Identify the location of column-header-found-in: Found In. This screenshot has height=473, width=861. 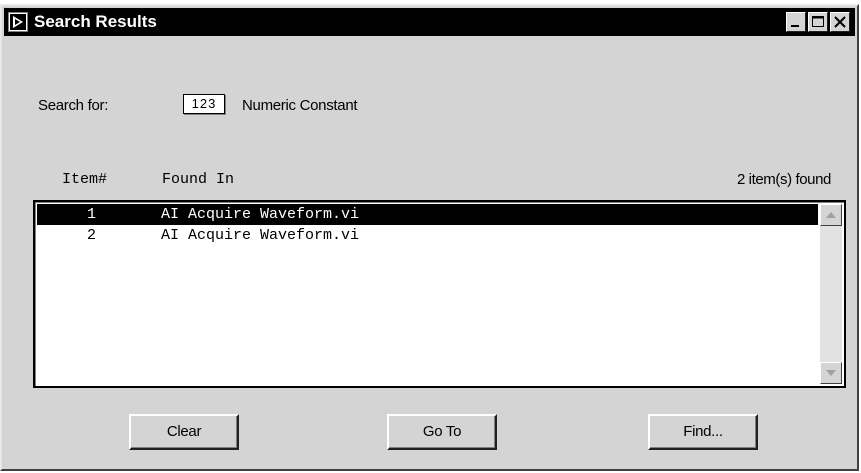
(198, 179).